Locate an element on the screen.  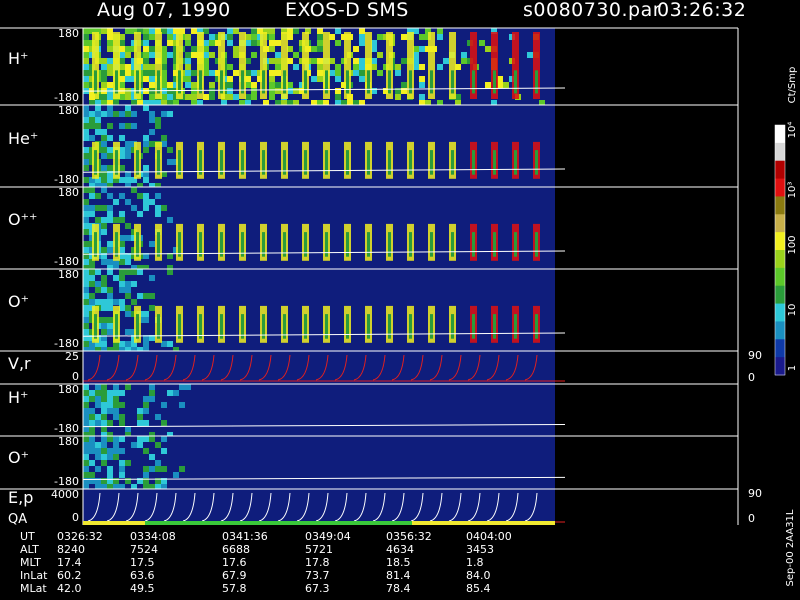
ephemeris-value: 7524 is located at coordinates (144, 549).